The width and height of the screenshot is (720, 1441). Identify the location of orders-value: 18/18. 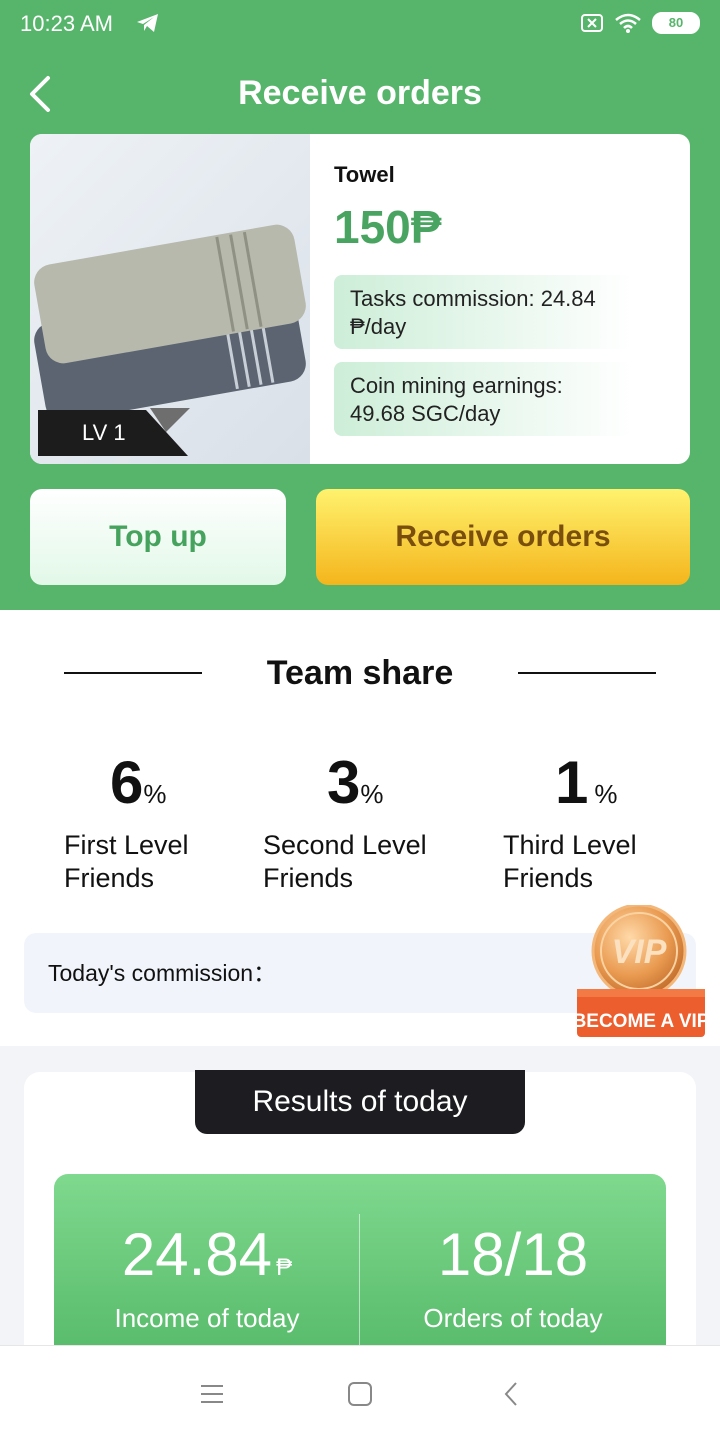
(513, 1254).